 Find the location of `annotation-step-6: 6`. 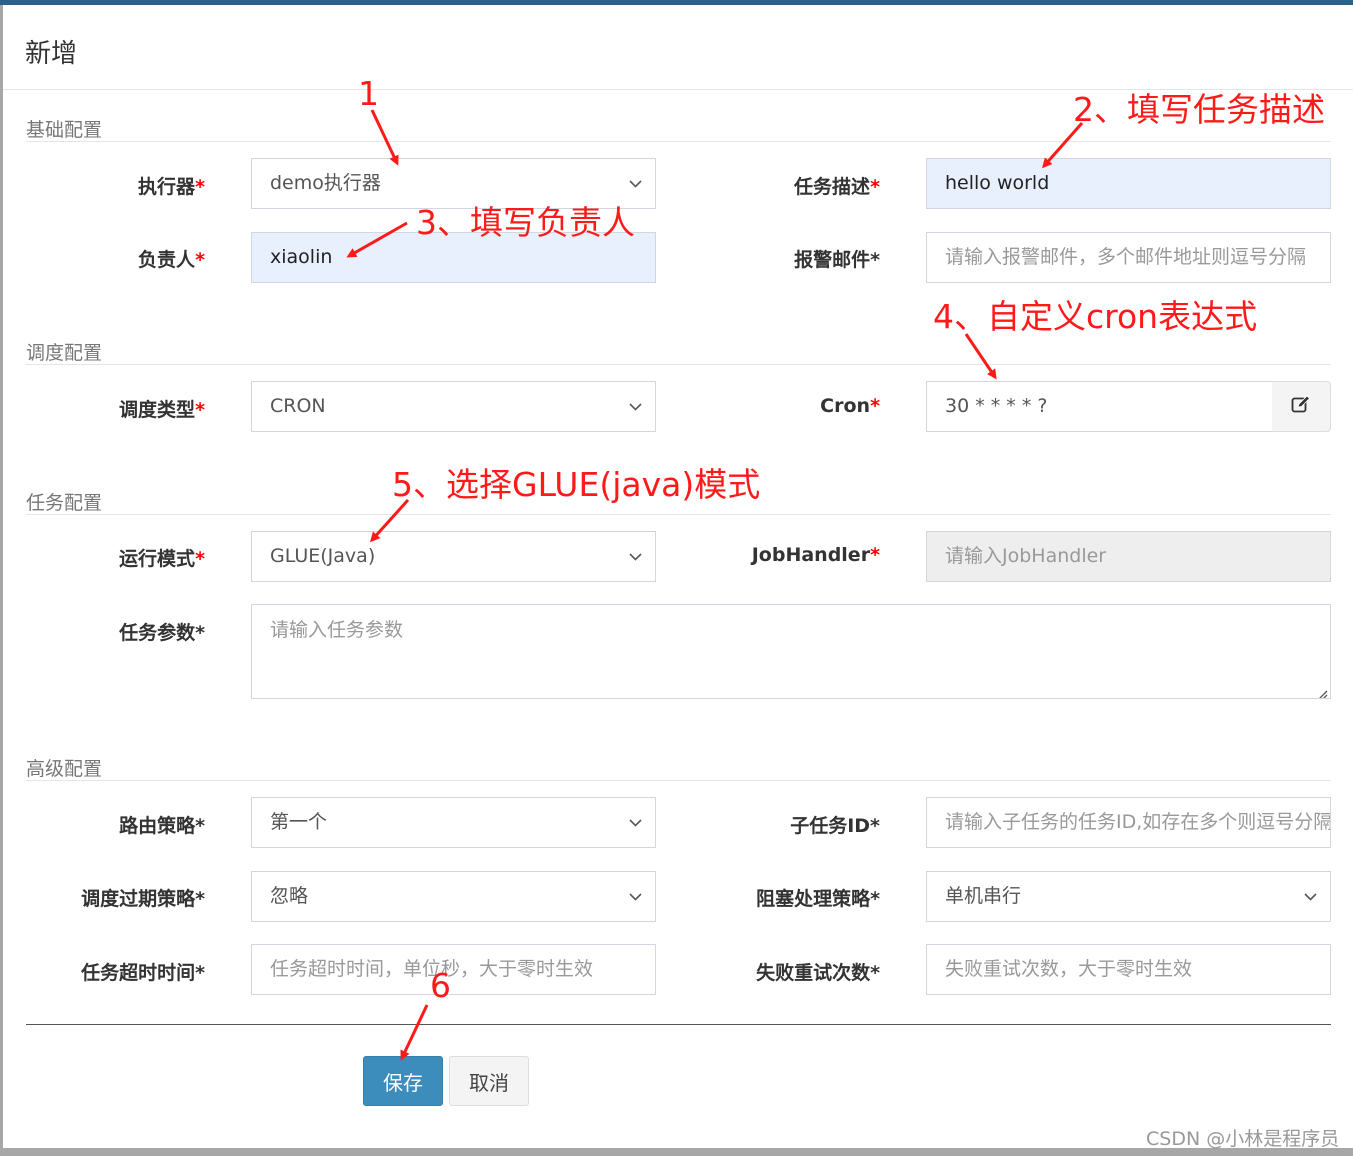

annotation-step-6: 6 is located at coordinates (440, 985).